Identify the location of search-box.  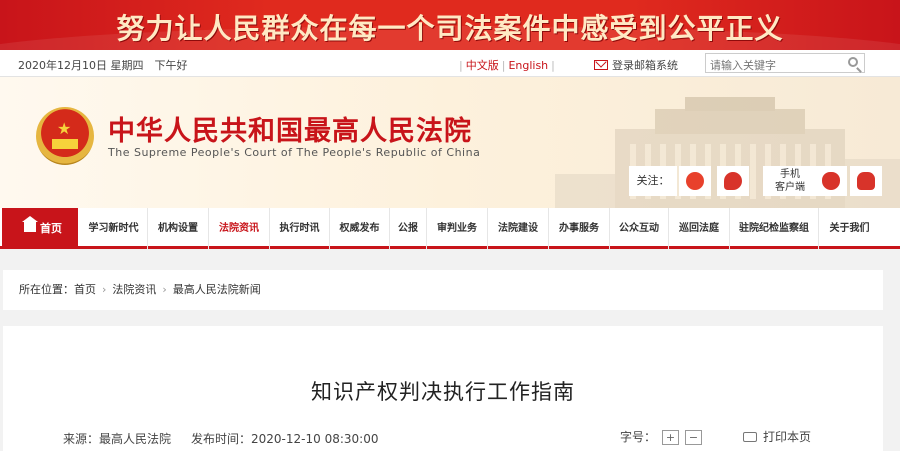
(785, 64).